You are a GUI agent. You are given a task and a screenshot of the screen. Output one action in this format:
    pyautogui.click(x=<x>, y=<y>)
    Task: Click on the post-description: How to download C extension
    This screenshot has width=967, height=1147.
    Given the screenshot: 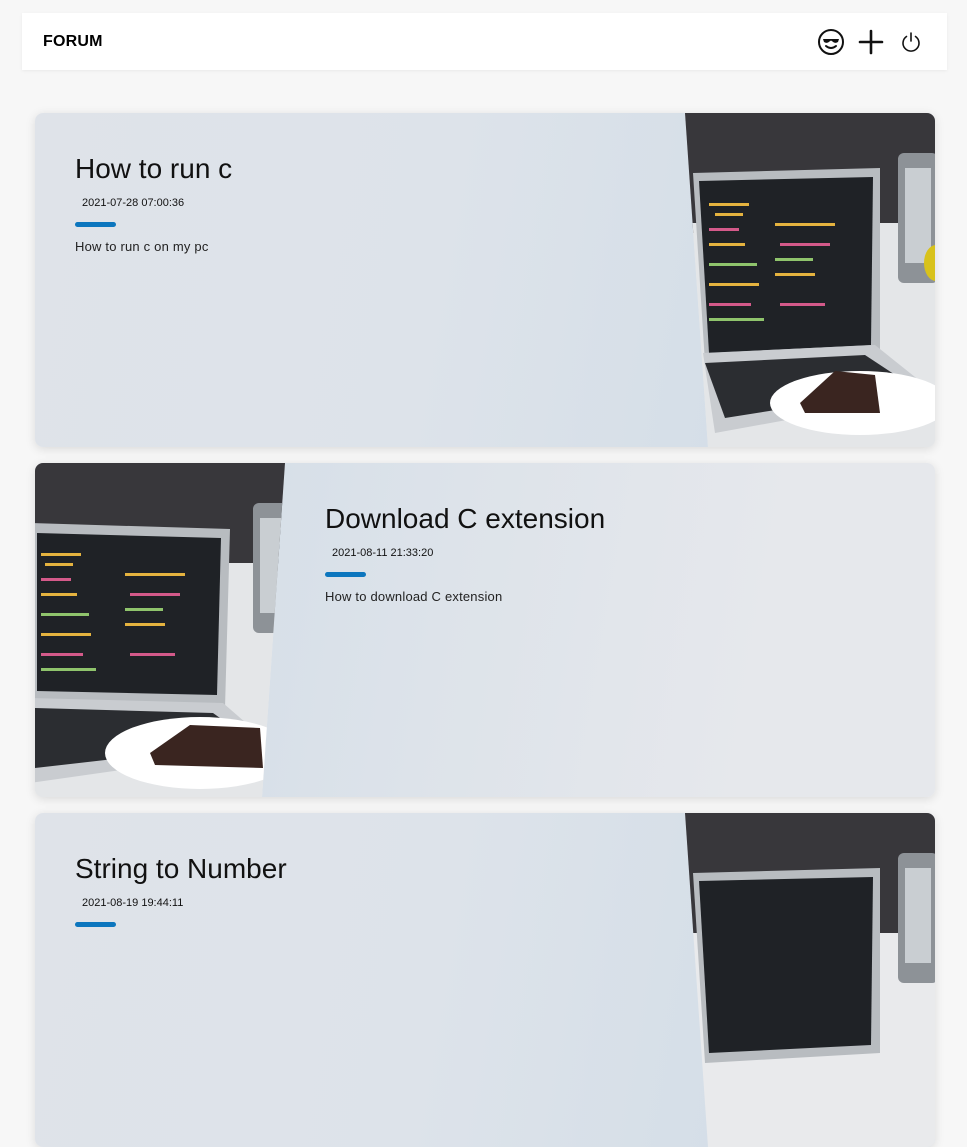 What is the action you would take?
    pyautogui.click(x=414, y=596)
    